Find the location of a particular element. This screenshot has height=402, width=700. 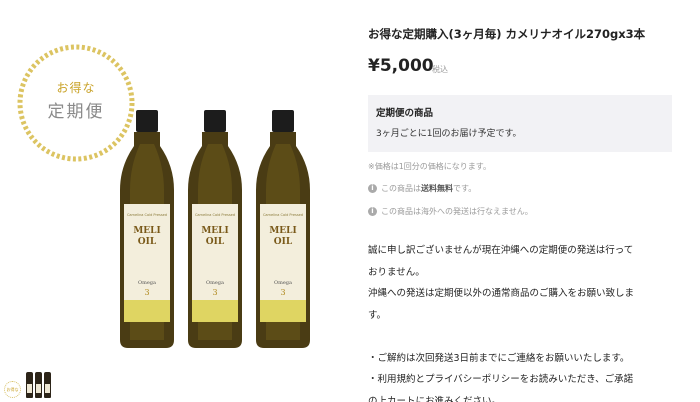

overseas-note: i この商品は海外への発送は行なえません。 is located at coordinates (450, 211).